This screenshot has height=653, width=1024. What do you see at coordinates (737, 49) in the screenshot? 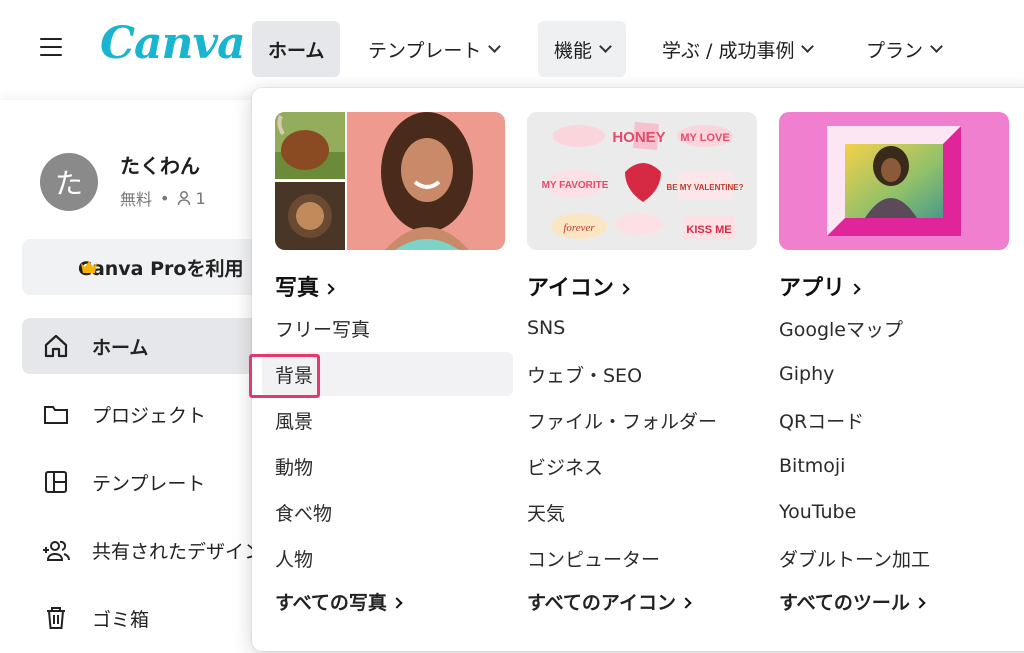
I see `nav-learn: 学ぶ / 成功事例` at bounding box center [737, 49].